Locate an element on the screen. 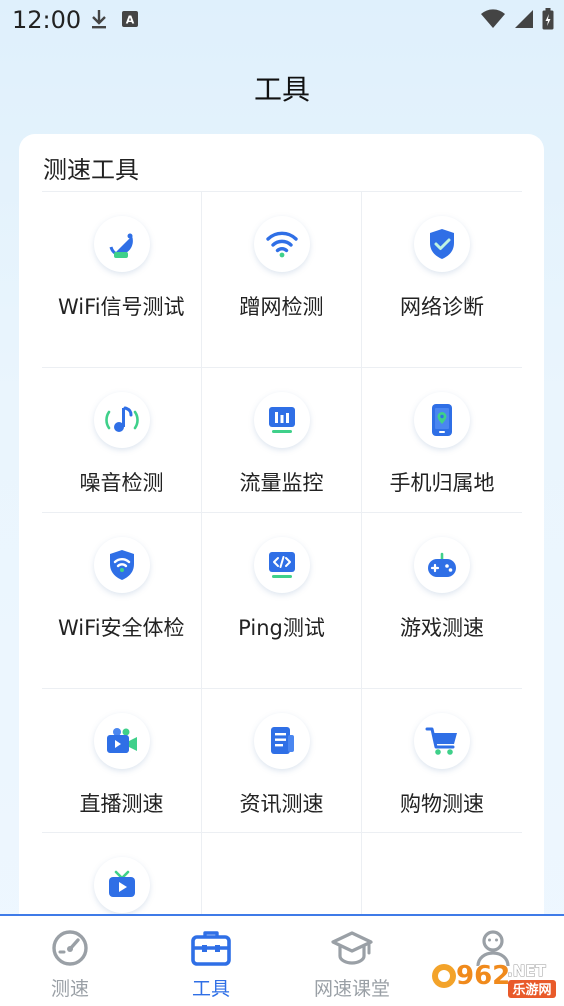 This screenshot has width=564, height=1006. tool-leech-detection: 蹭网检测 is located at coordinates (282, 280).